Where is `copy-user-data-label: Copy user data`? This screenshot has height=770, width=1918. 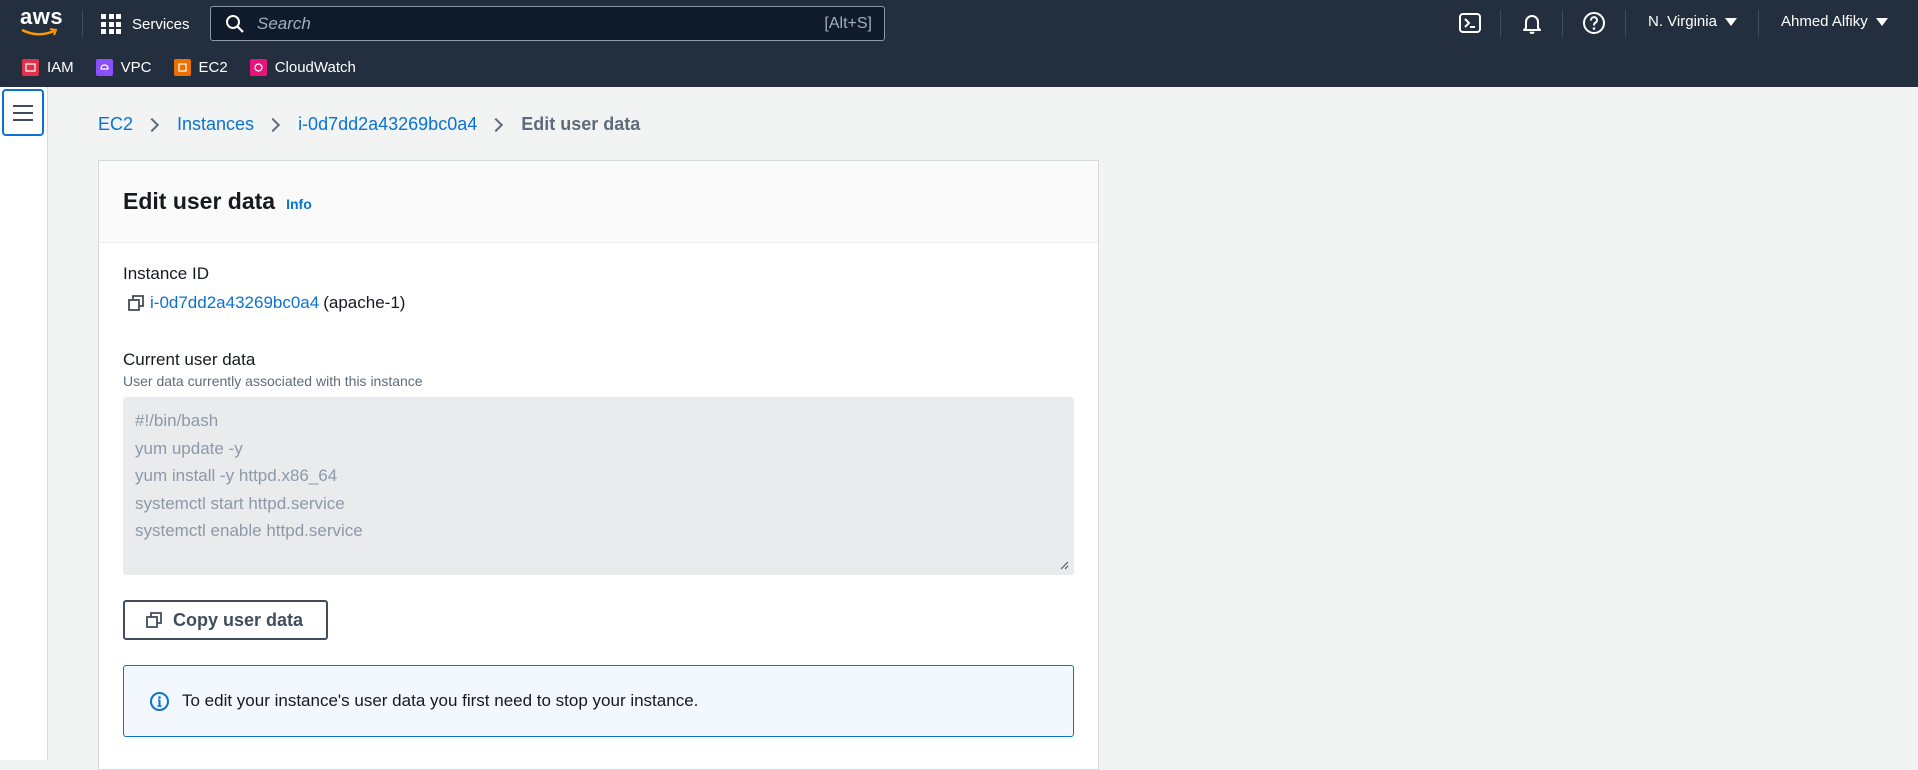
copy-user-data-label: Copy user data is located at coordinates (238, 619).